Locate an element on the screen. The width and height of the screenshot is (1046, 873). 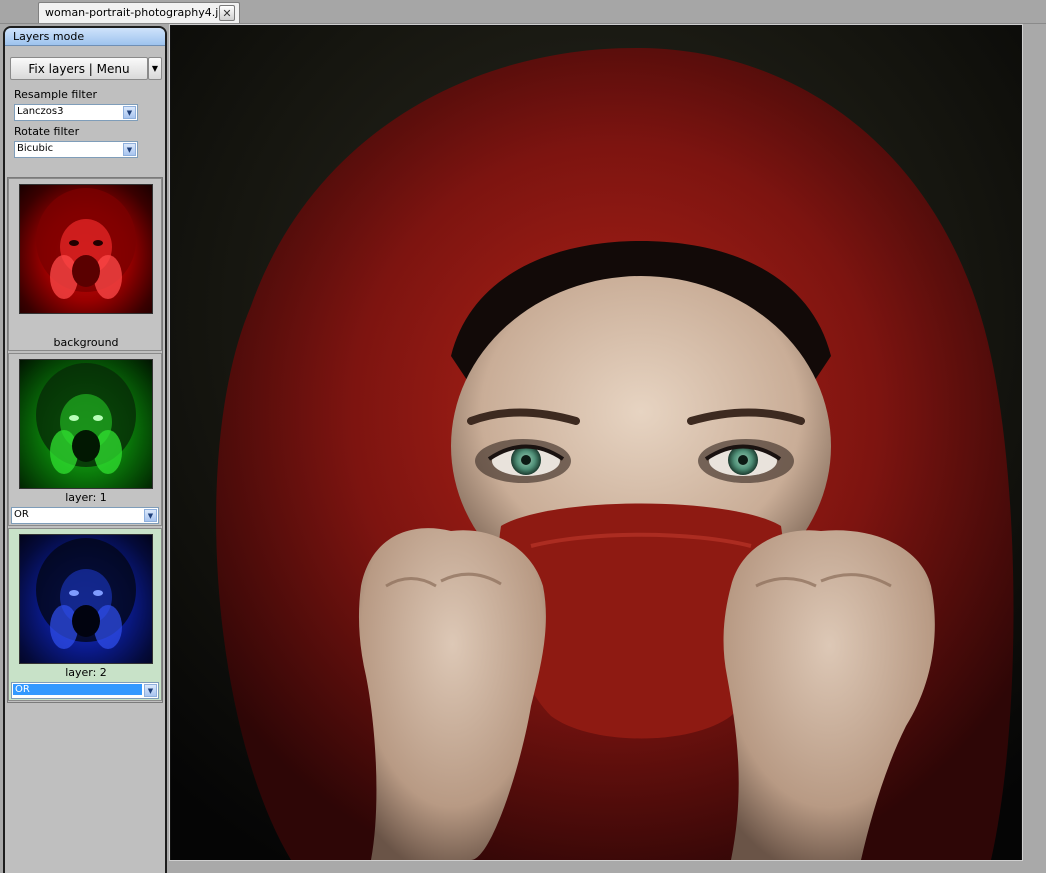
rotate-filter-label: Rotate filter is located at coordinates (47, 131).